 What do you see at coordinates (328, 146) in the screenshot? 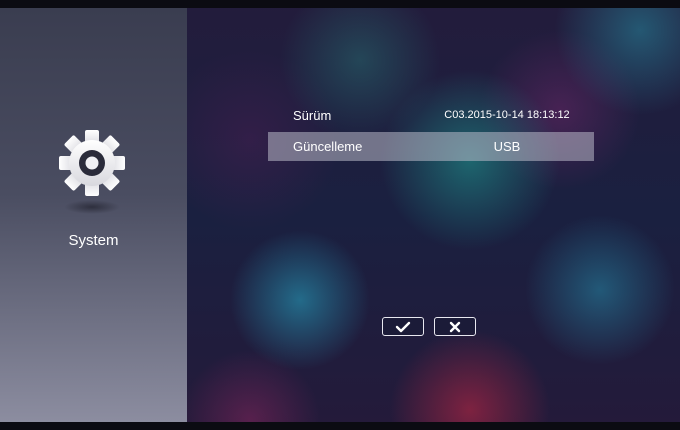
I see `setting-label: Güncelleme` at bounding box center [328, 146].